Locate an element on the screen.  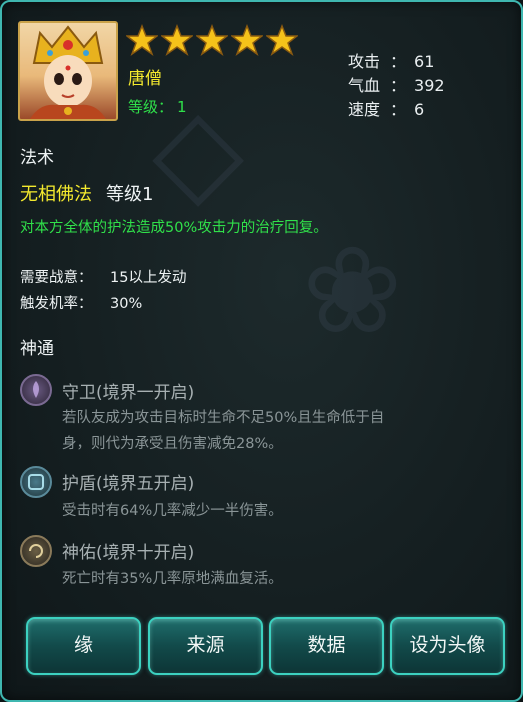
stat-value: 61 is located at coordinates (424, 61).